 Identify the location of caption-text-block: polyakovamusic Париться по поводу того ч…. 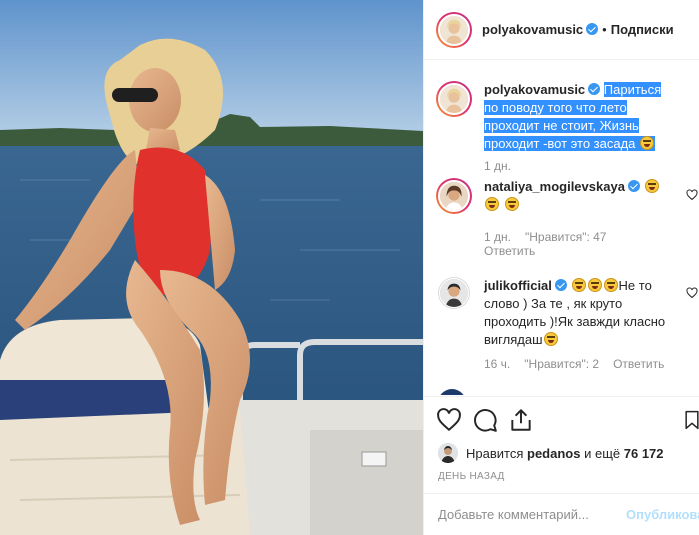
(579, 117).